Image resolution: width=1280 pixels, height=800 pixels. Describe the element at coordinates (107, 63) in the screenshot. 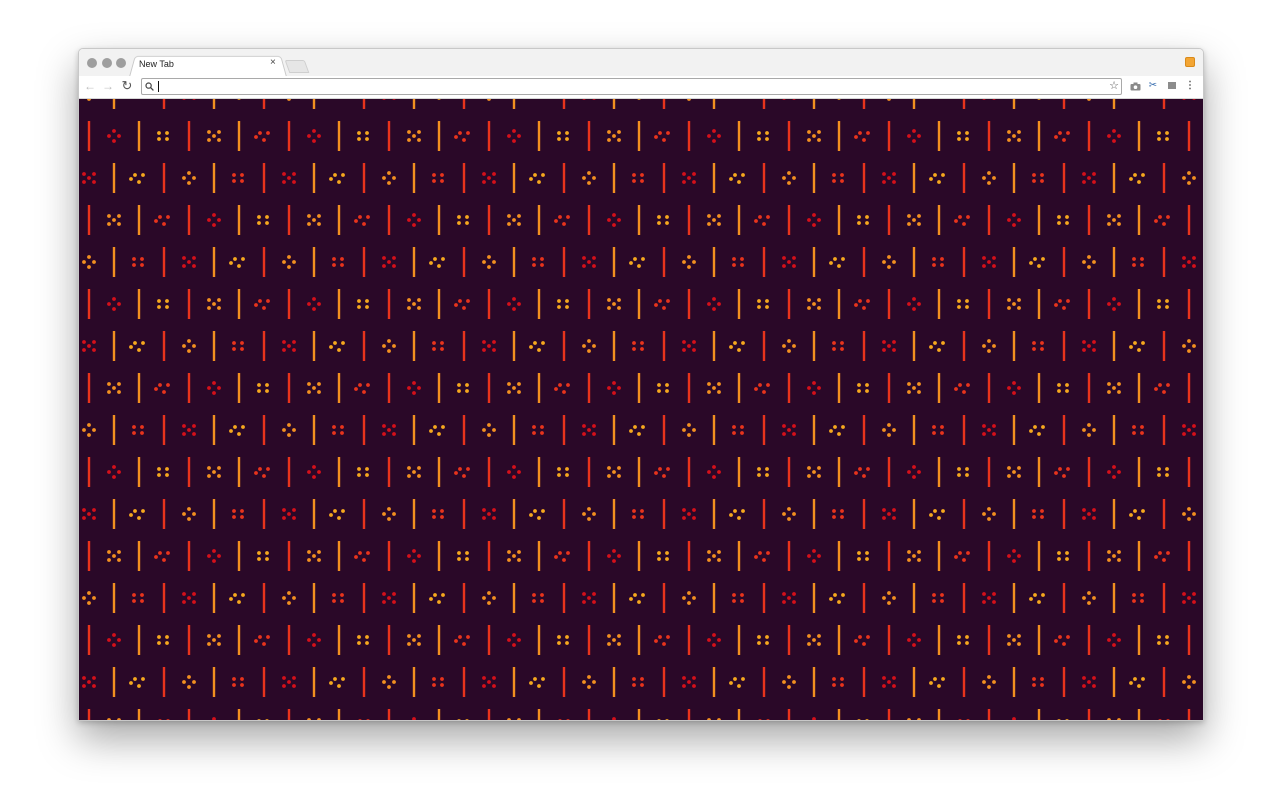

I see `minimize-window-button` at that location.